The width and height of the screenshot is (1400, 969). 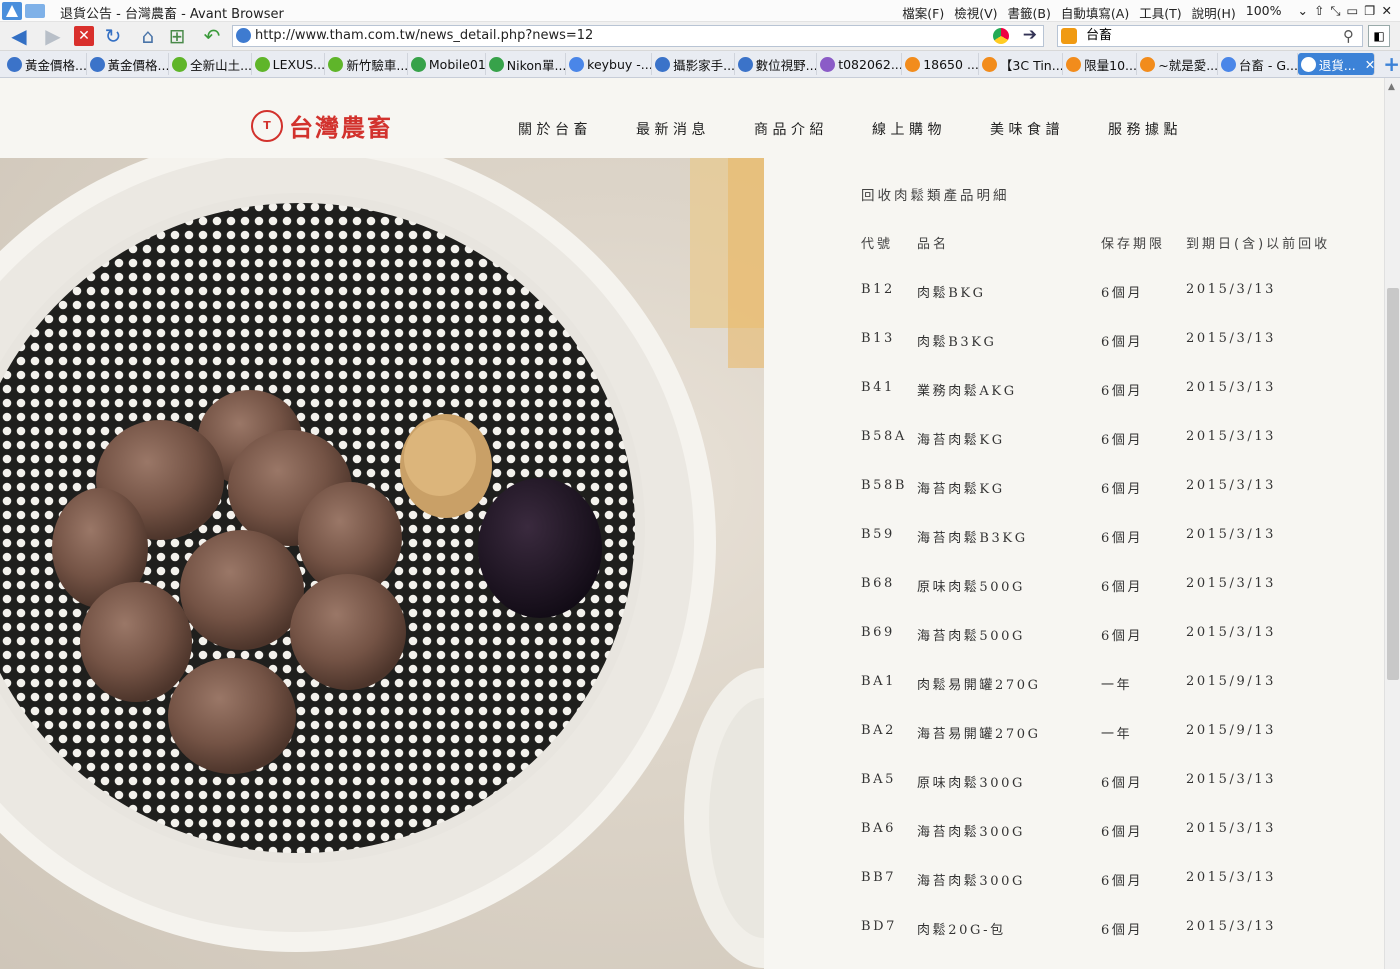 I want to click on nav-shop: 線上購物, so click(x=909, y=129).